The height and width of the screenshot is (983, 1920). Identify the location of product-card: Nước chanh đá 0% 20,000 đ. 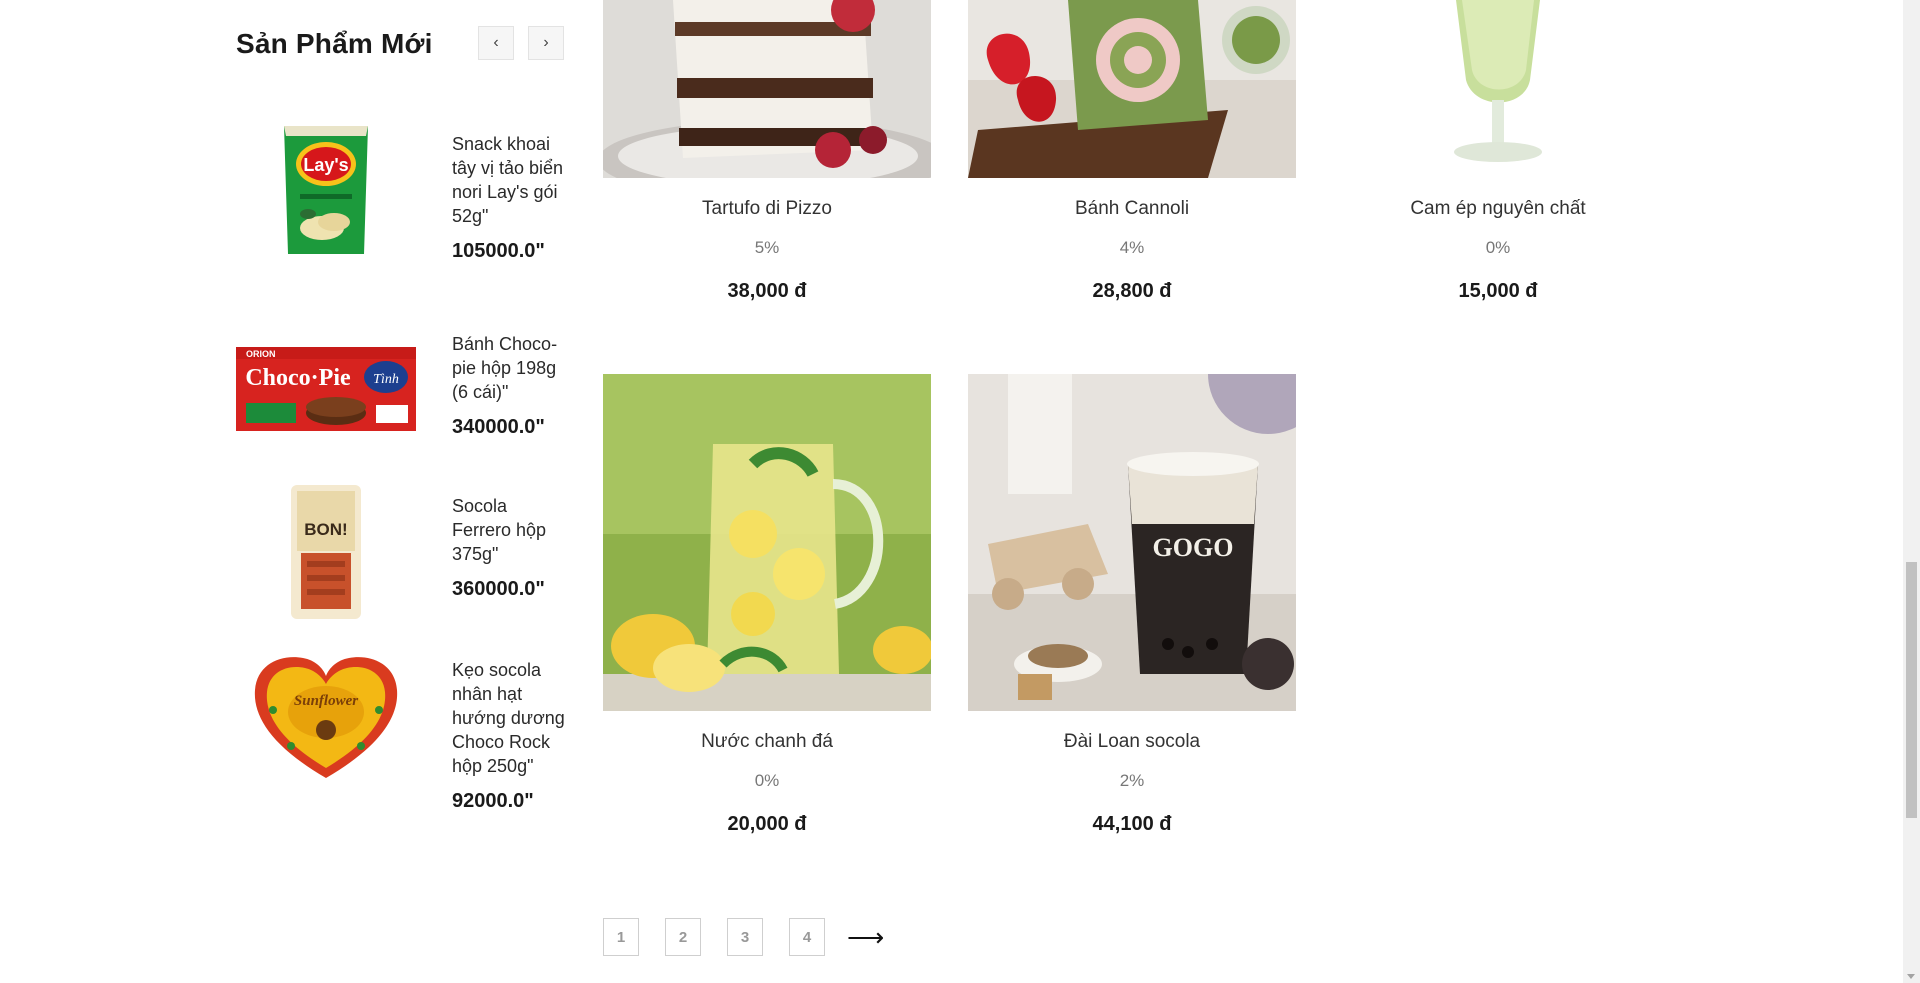
(767, 605).